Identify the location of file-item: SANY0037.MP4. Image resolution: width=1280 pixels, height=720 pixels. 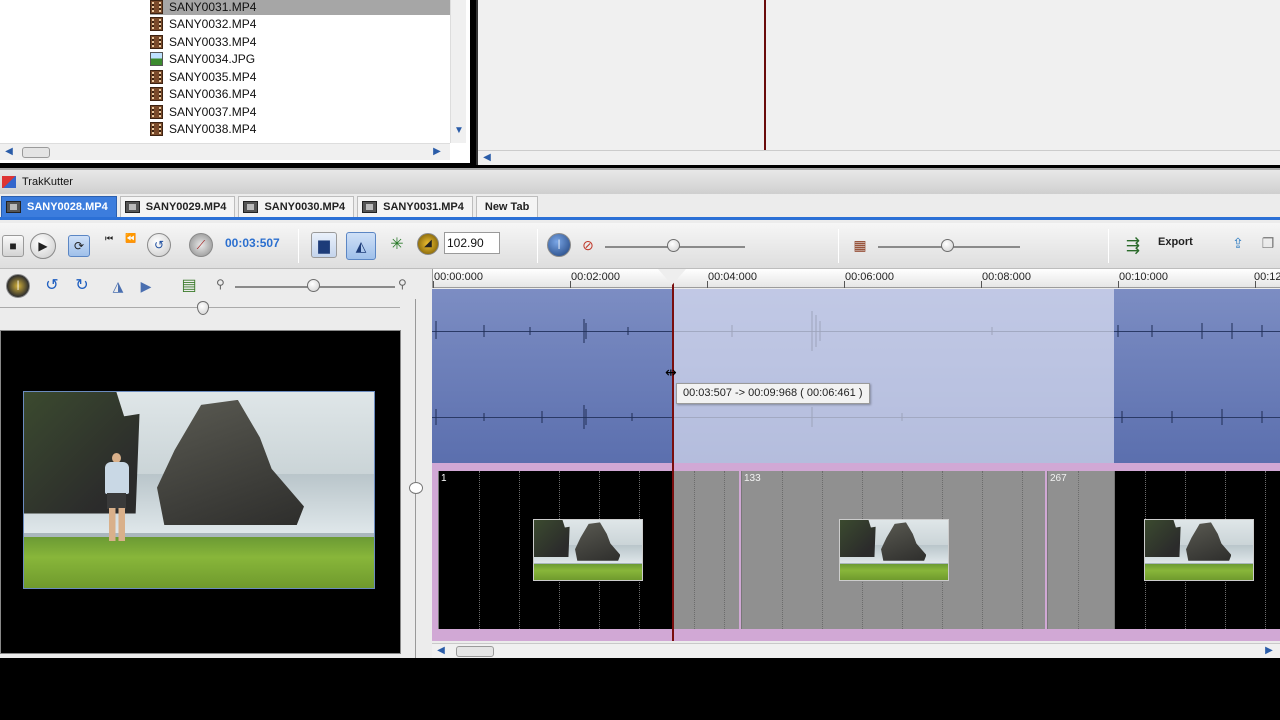
(300, 111).